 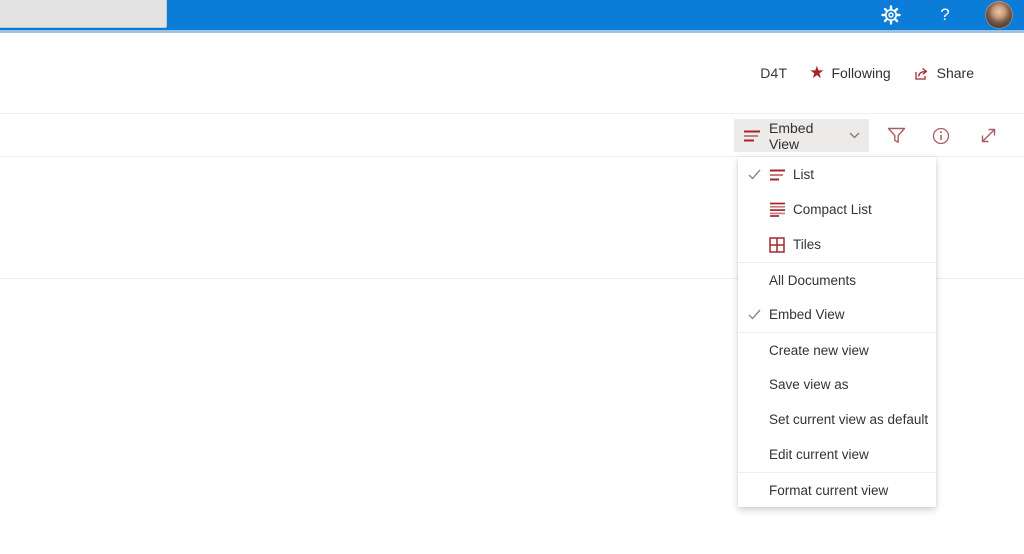 What do you see at coordinates (512, 15) in the screenshot?
I see `suite-bar: ?` at bounding box center [512, 15].